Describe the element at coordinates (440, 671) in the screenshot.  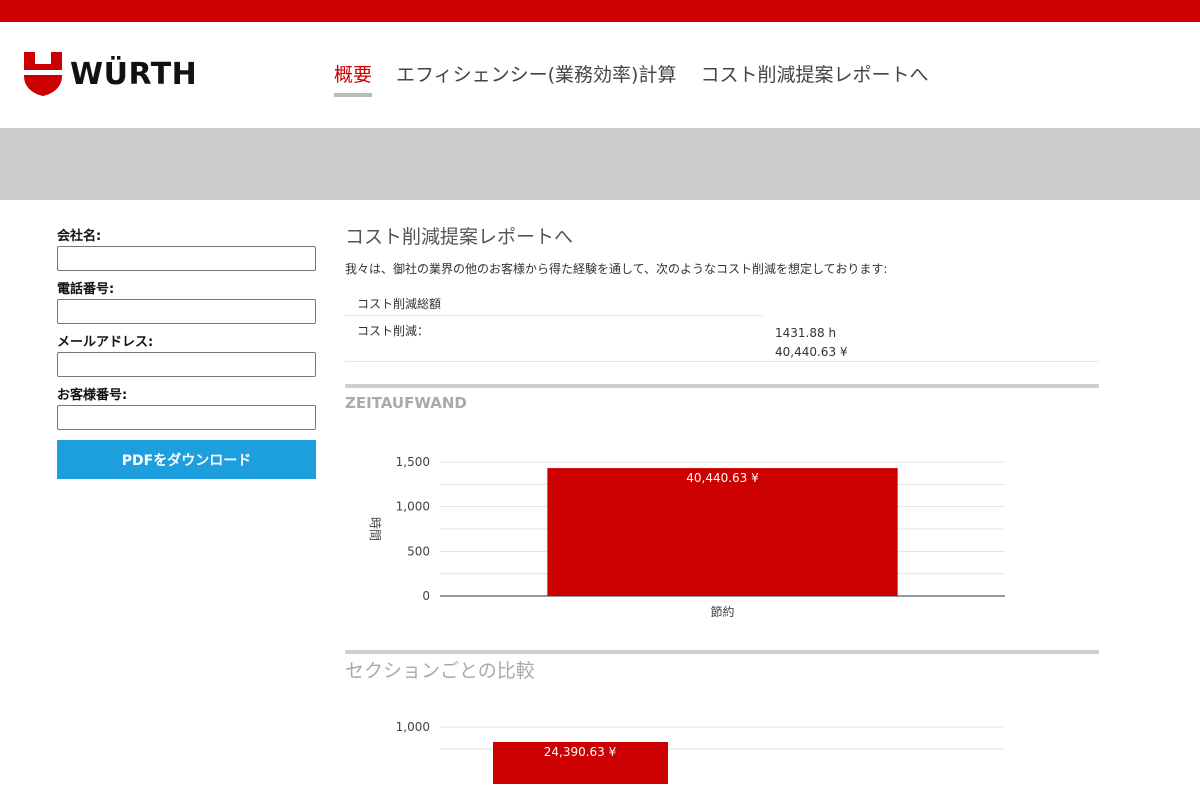
I see `section-comparison-title: セクションごとの比較` at that location.